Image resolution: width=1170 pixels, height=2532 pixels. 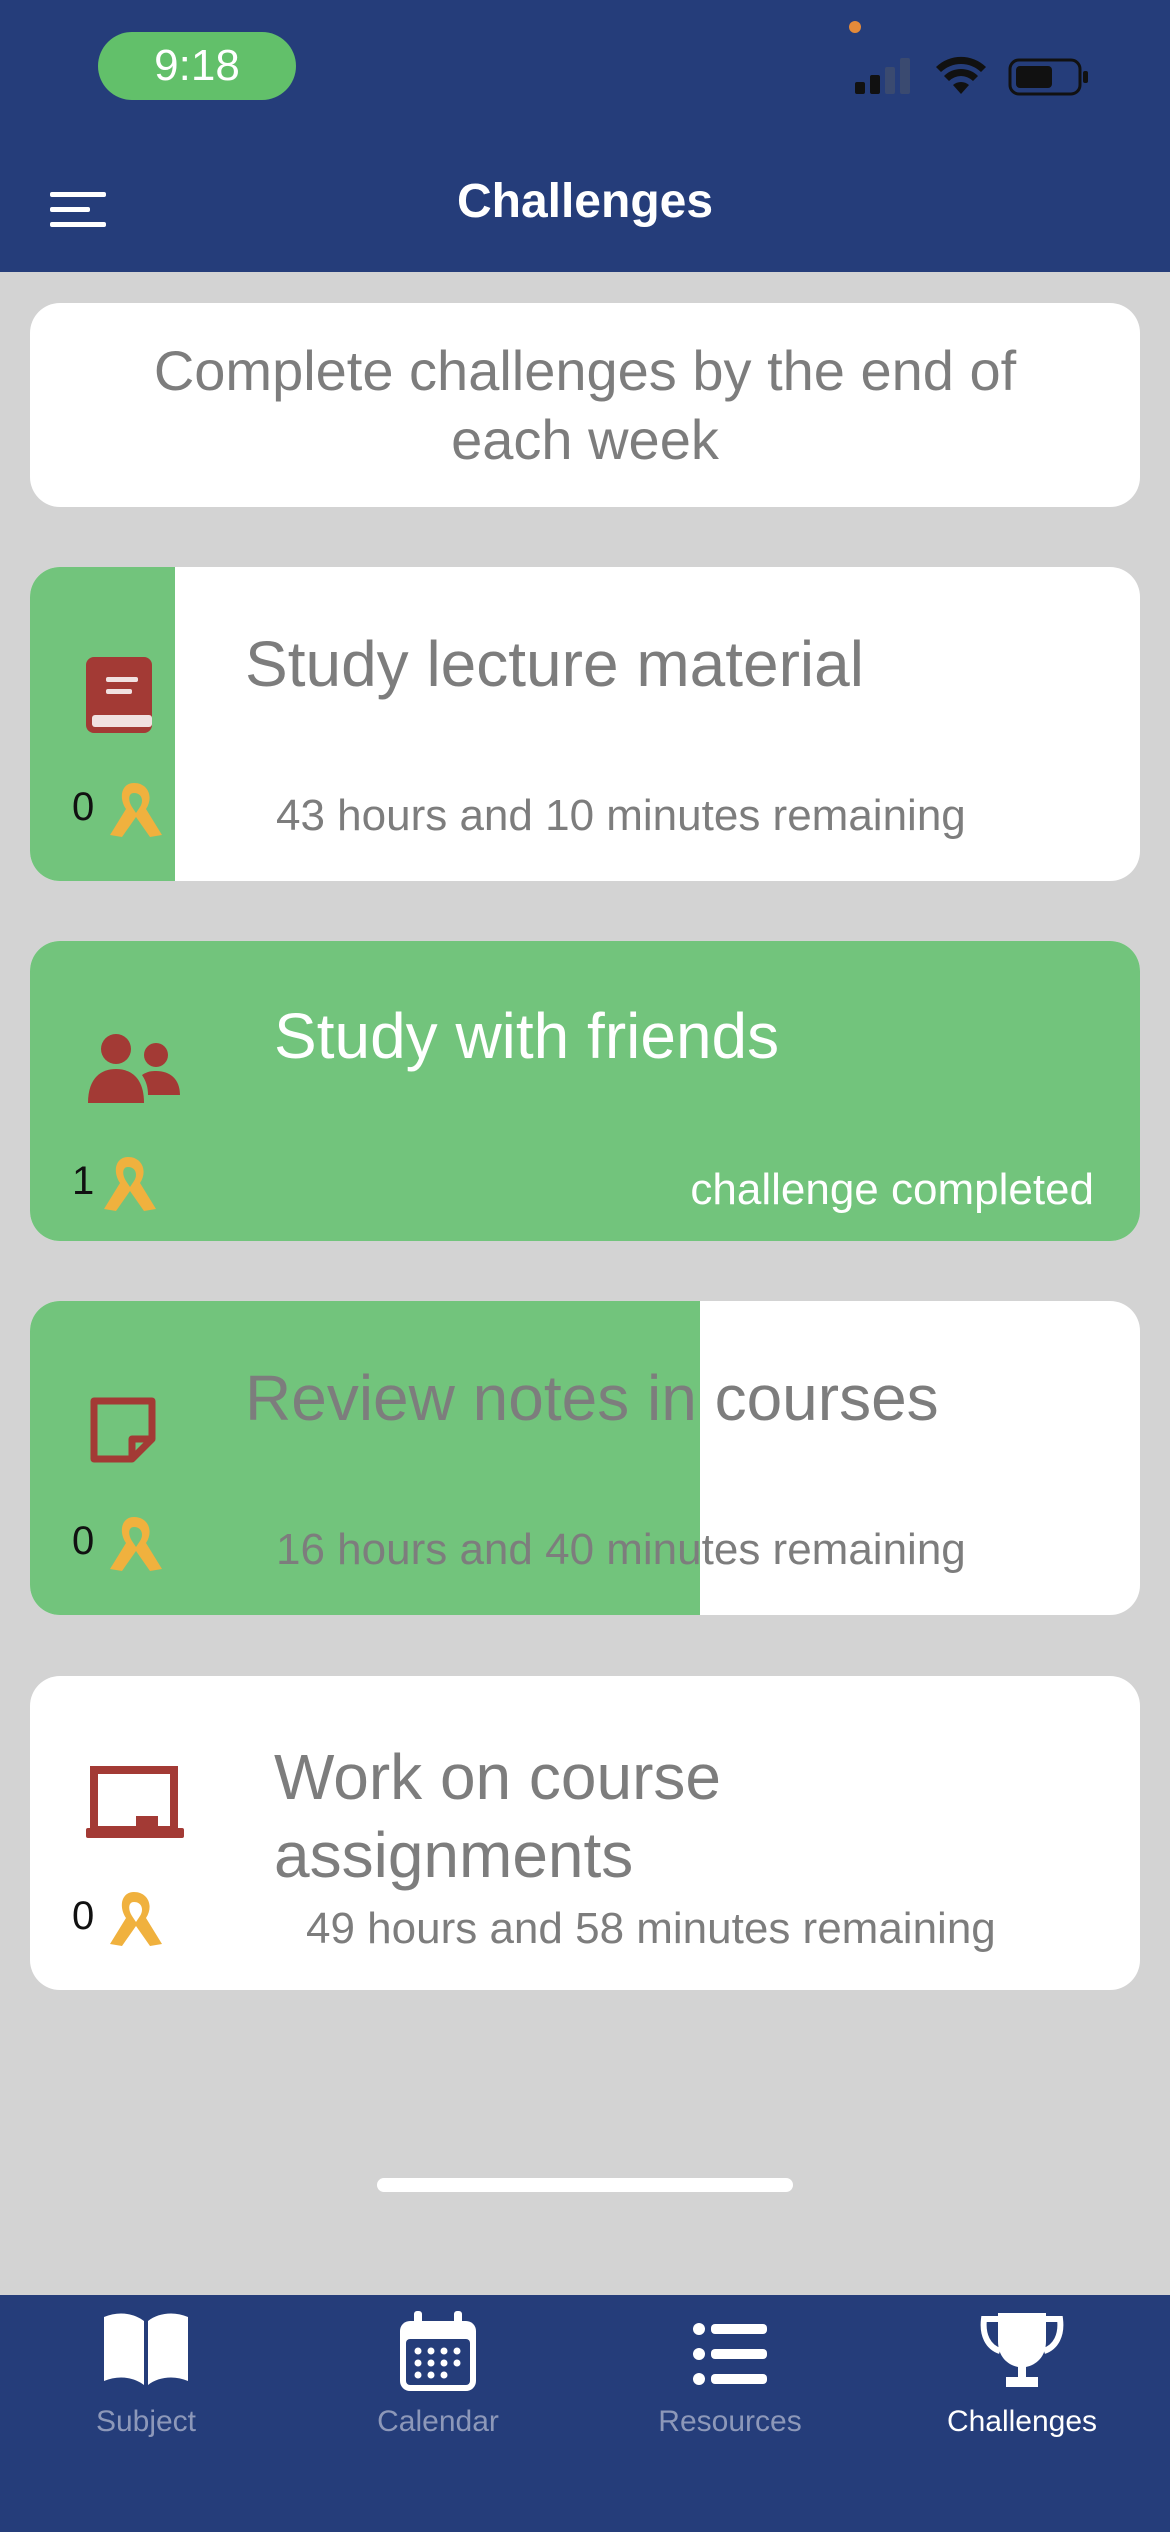 What do you see at coordinates (1022, 2421) in the screenshot?
I see `tab-label: Challenges` at bounding box center [1022, 2421].